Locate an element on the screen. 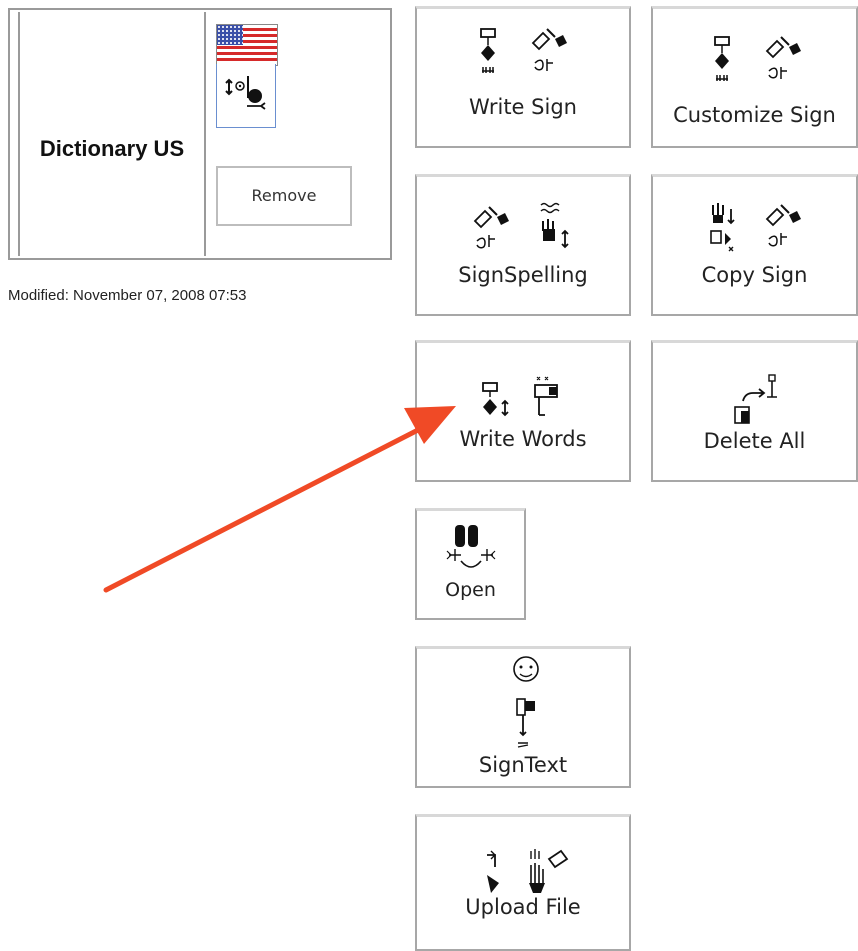 The height and width of the screenshot is (951, 858). delete-all-icon is located at coordinates (755, 399).